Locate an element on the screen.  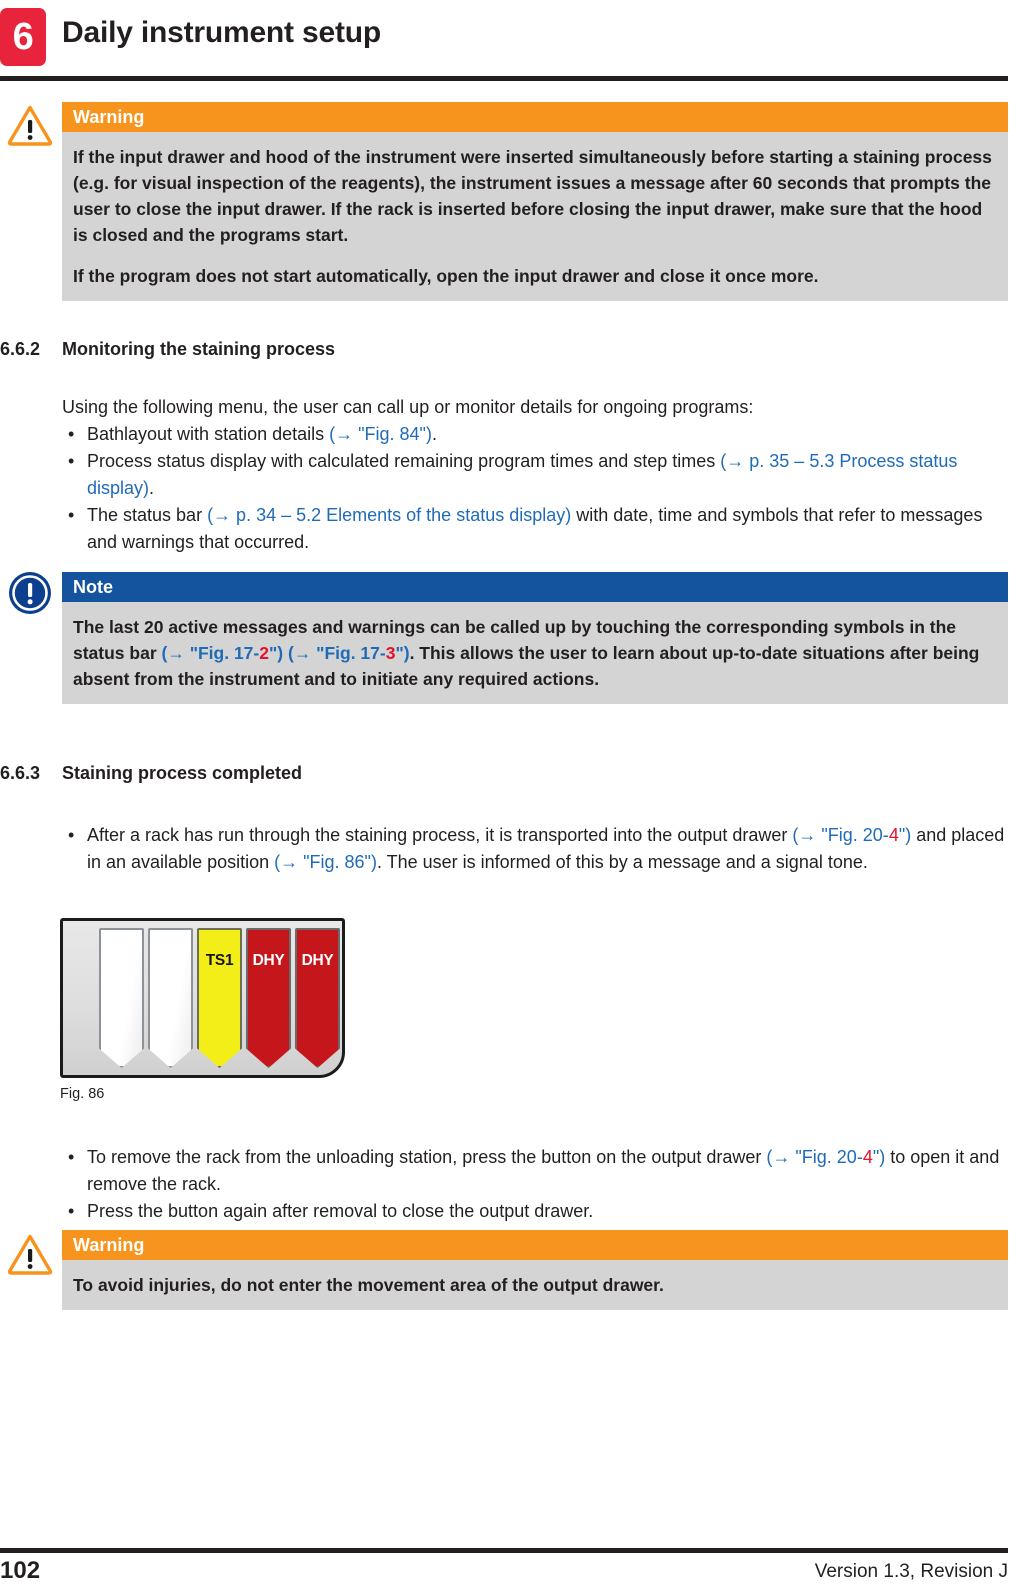
cross-reference-fig-17-3: (→ "Fig. 17-3") is located at coordinates (346, 653).